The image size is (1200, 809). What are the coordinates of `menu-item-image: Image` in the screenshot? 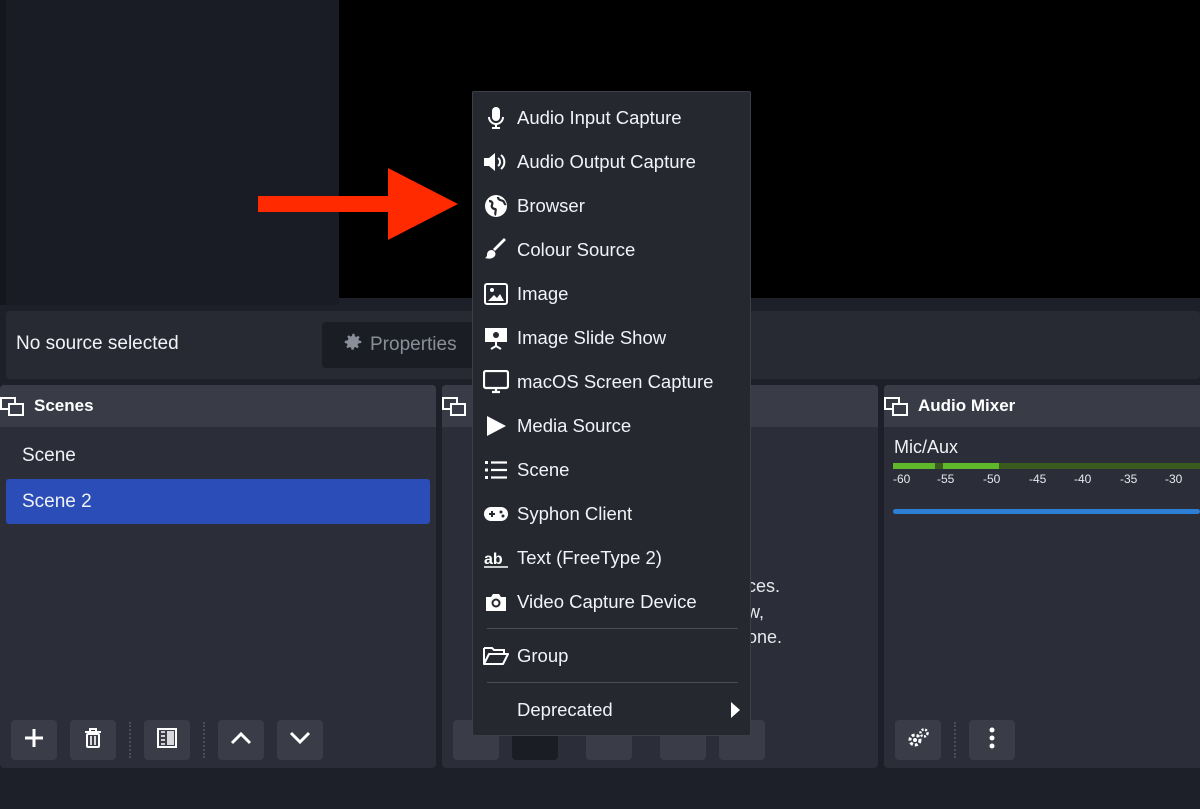 It's located at (611, 294).